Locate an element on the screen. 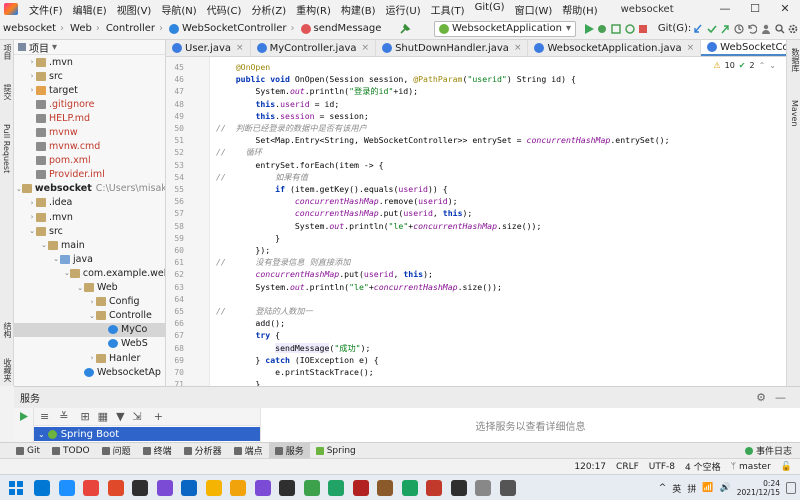  volume-icon: 🔊 is located at coordinates (725, 488).